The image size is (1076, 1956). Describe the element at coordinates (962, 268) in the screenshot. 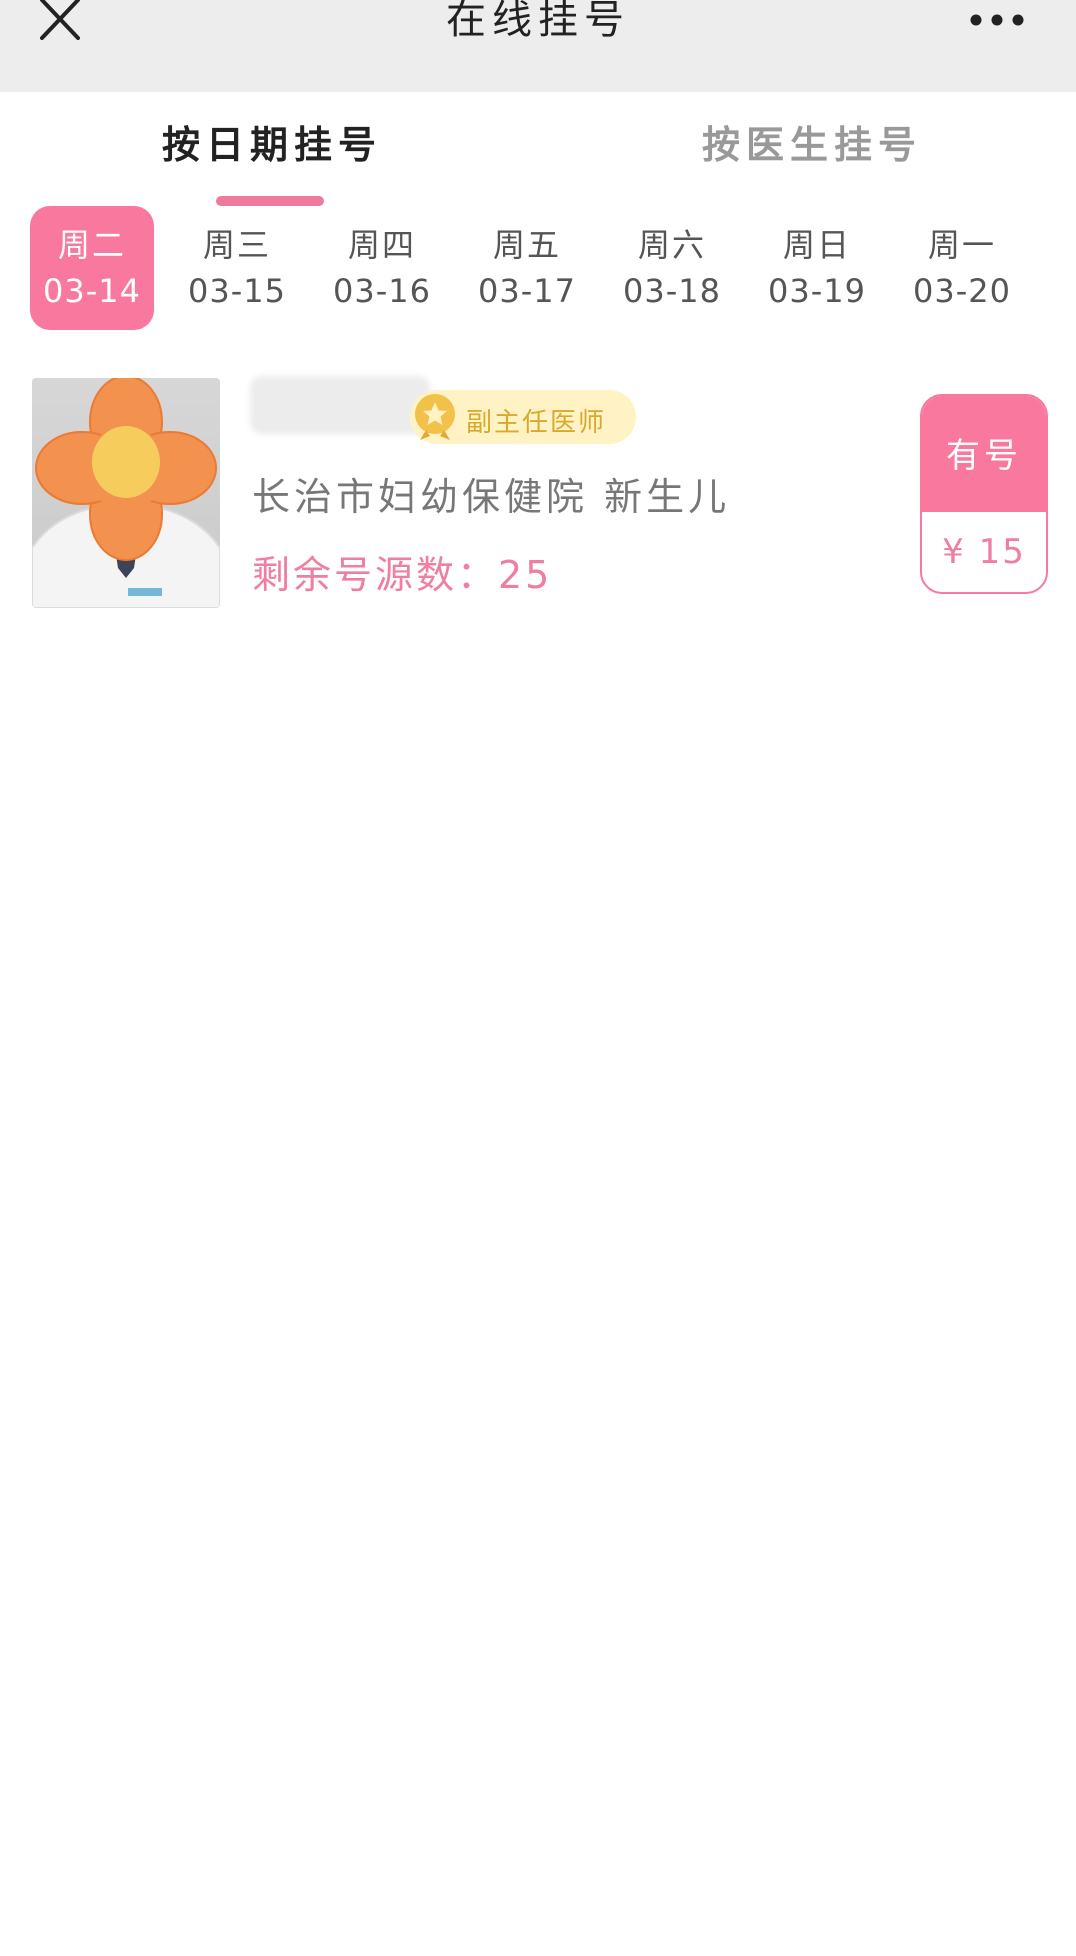

I see `day-item: 周一 03-20` at that location.